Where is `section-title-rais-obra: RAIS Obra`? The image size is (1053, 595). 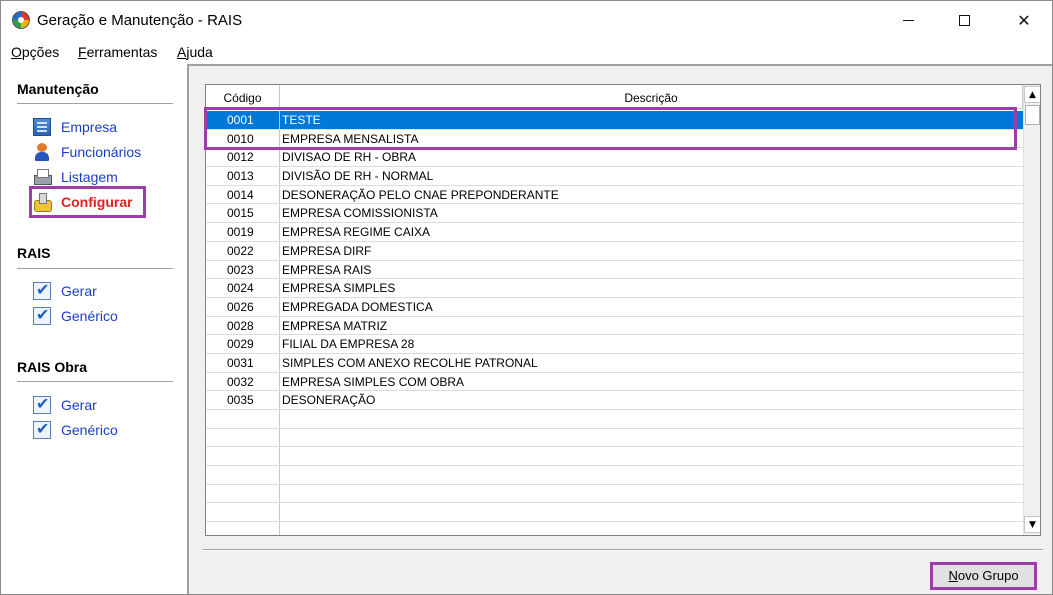 section-title-rais-obra: RAIS Obra is located at coordinates (52, 367).